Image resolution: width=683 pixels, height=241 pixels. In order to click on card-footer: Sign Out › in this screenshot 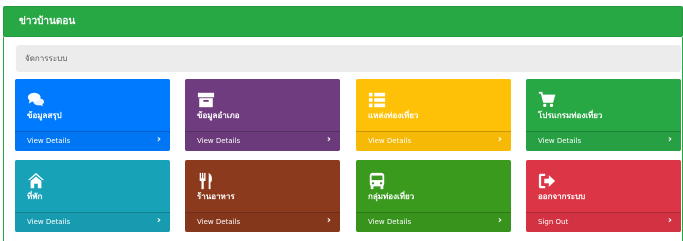, I will do `click(603, 222)`.